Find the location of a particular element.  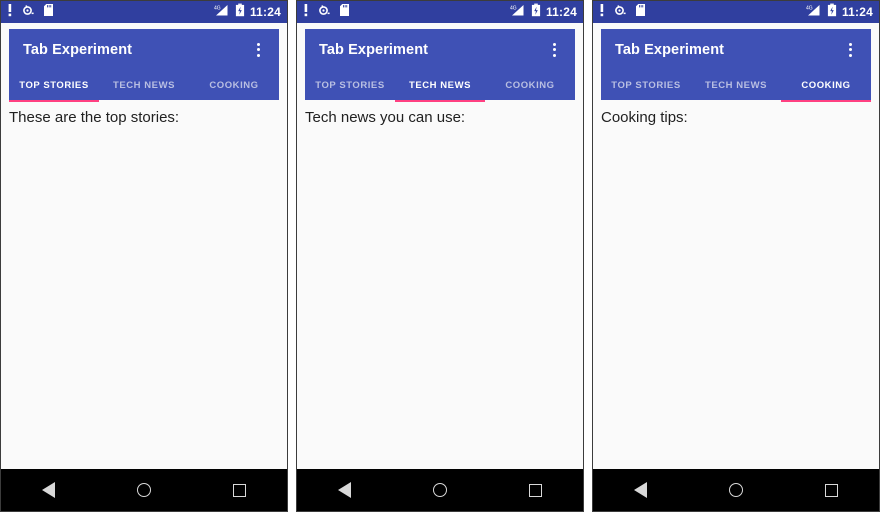

content-text: These are the top stories: is located at coordinates (94, 117).